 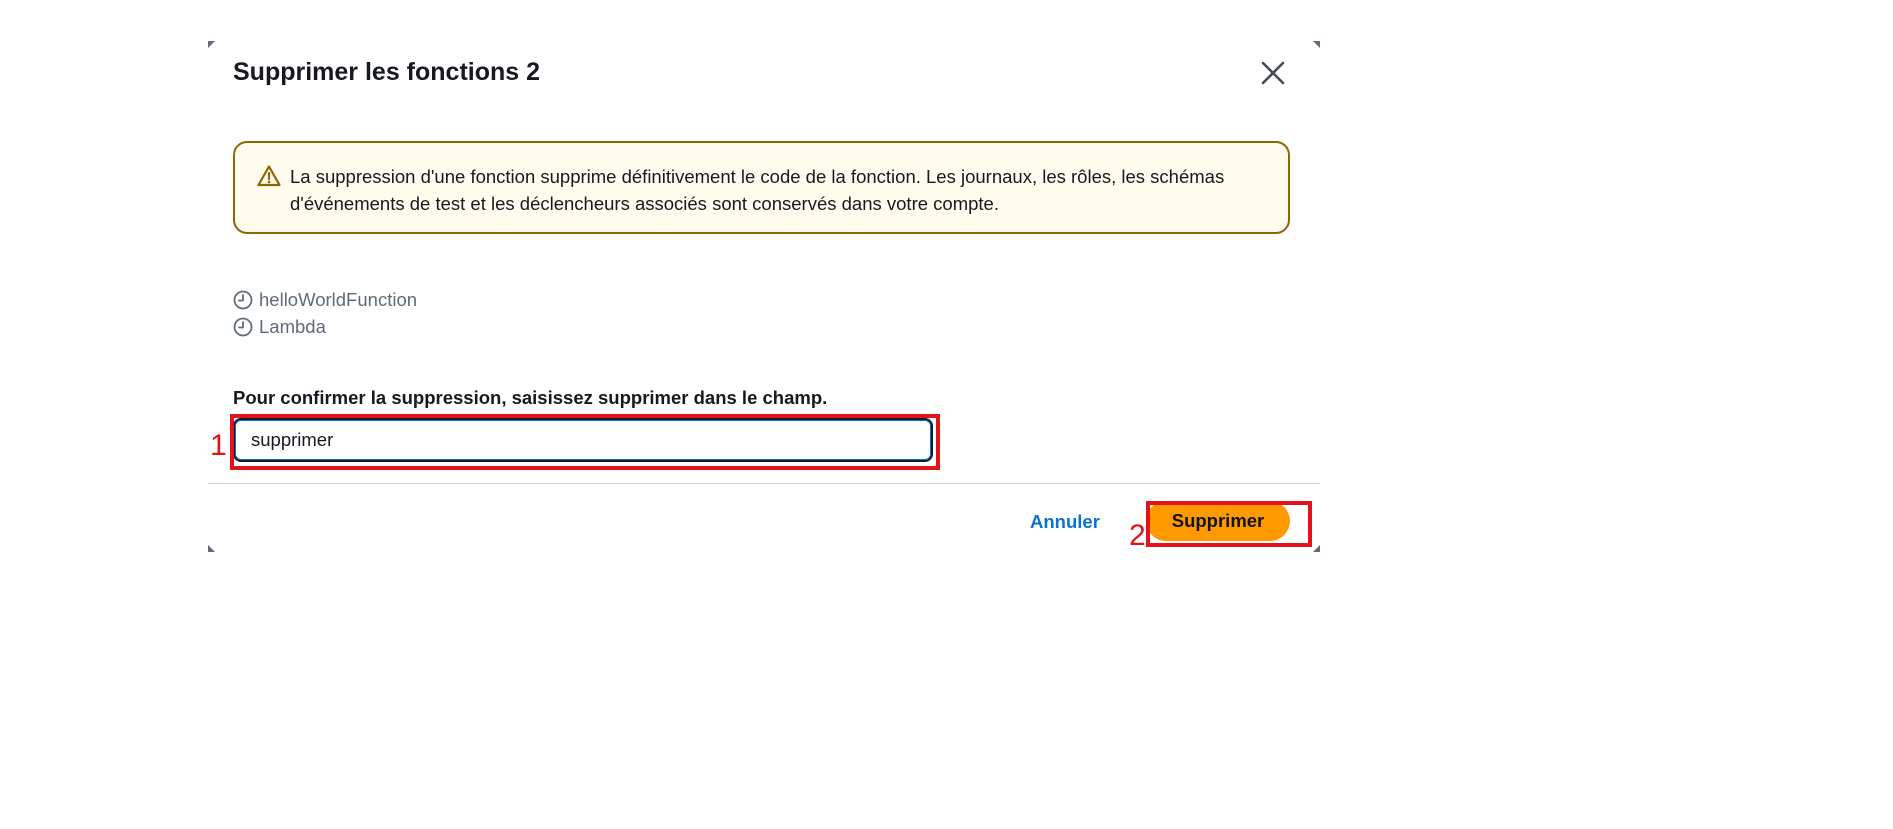 What do you see at coordinates (1316, 44) in the screenshot?
I see `dialog-corner-top-right` at bounding box center [1316, 44].